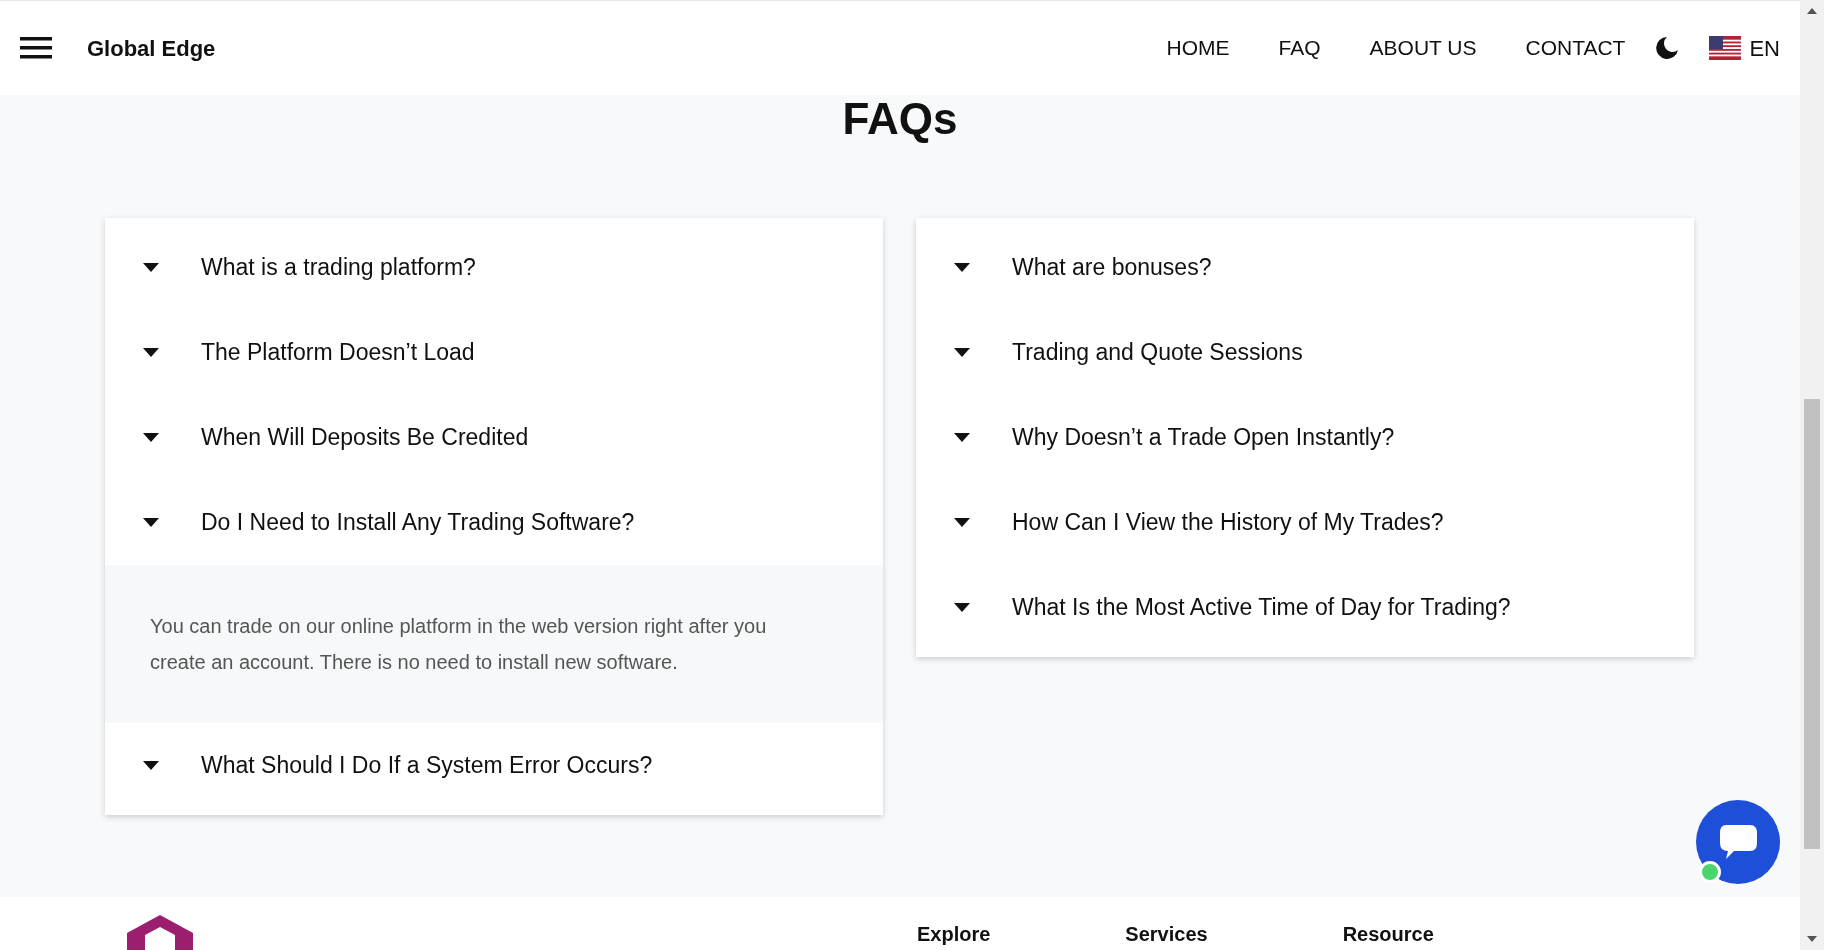 This screenshot has height=950, width=1824. I want to click on faq-answer: You can trade on our online platform in the web version right after you create an account. There is no need to install new software., so click(459, 644).